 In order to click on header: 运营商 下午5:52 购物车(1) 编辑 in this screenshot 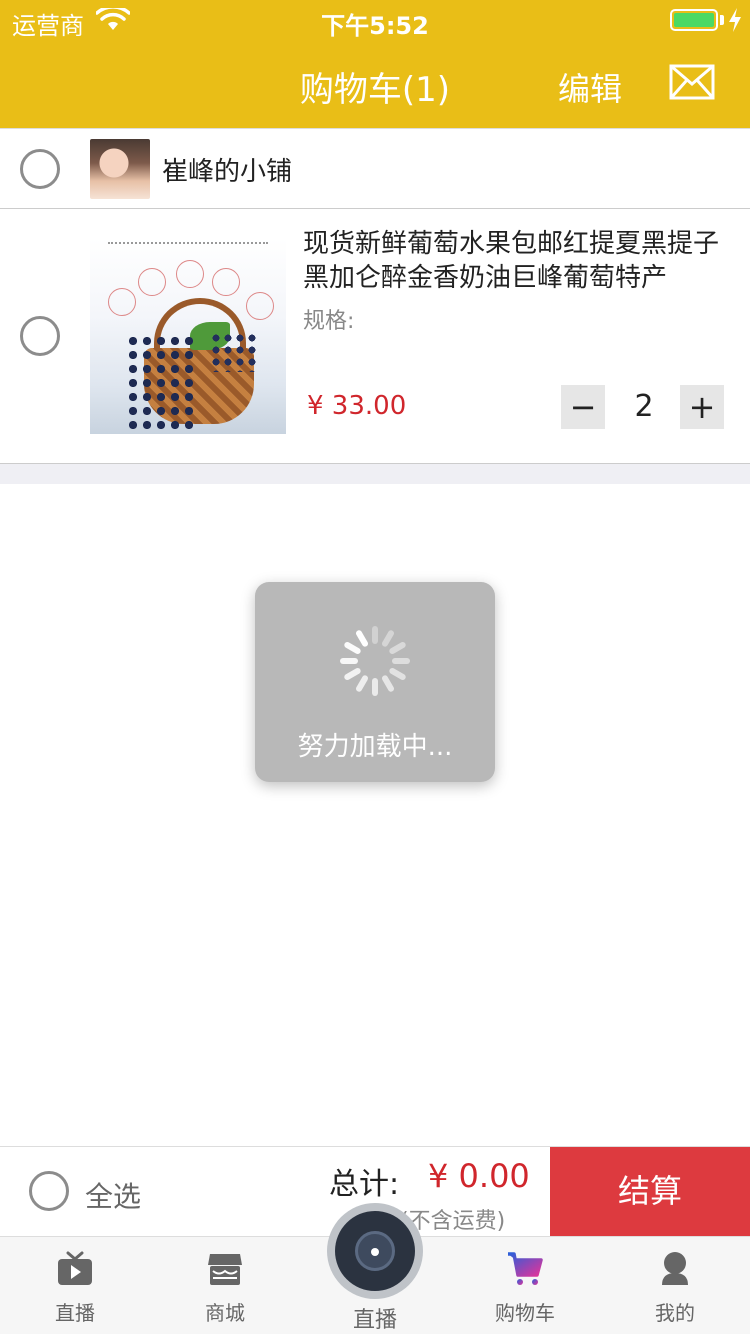, I will do `click(375, 64)`.